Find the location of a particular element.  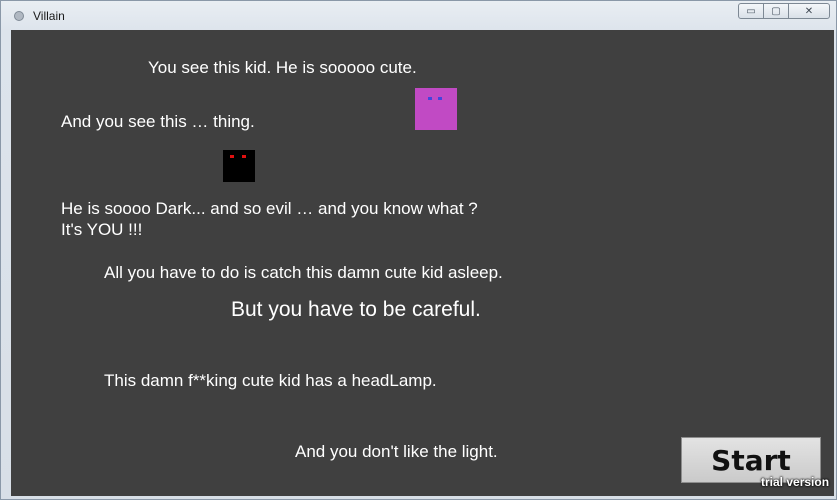

close-button: ✕ is located at coordinates (809, 11).